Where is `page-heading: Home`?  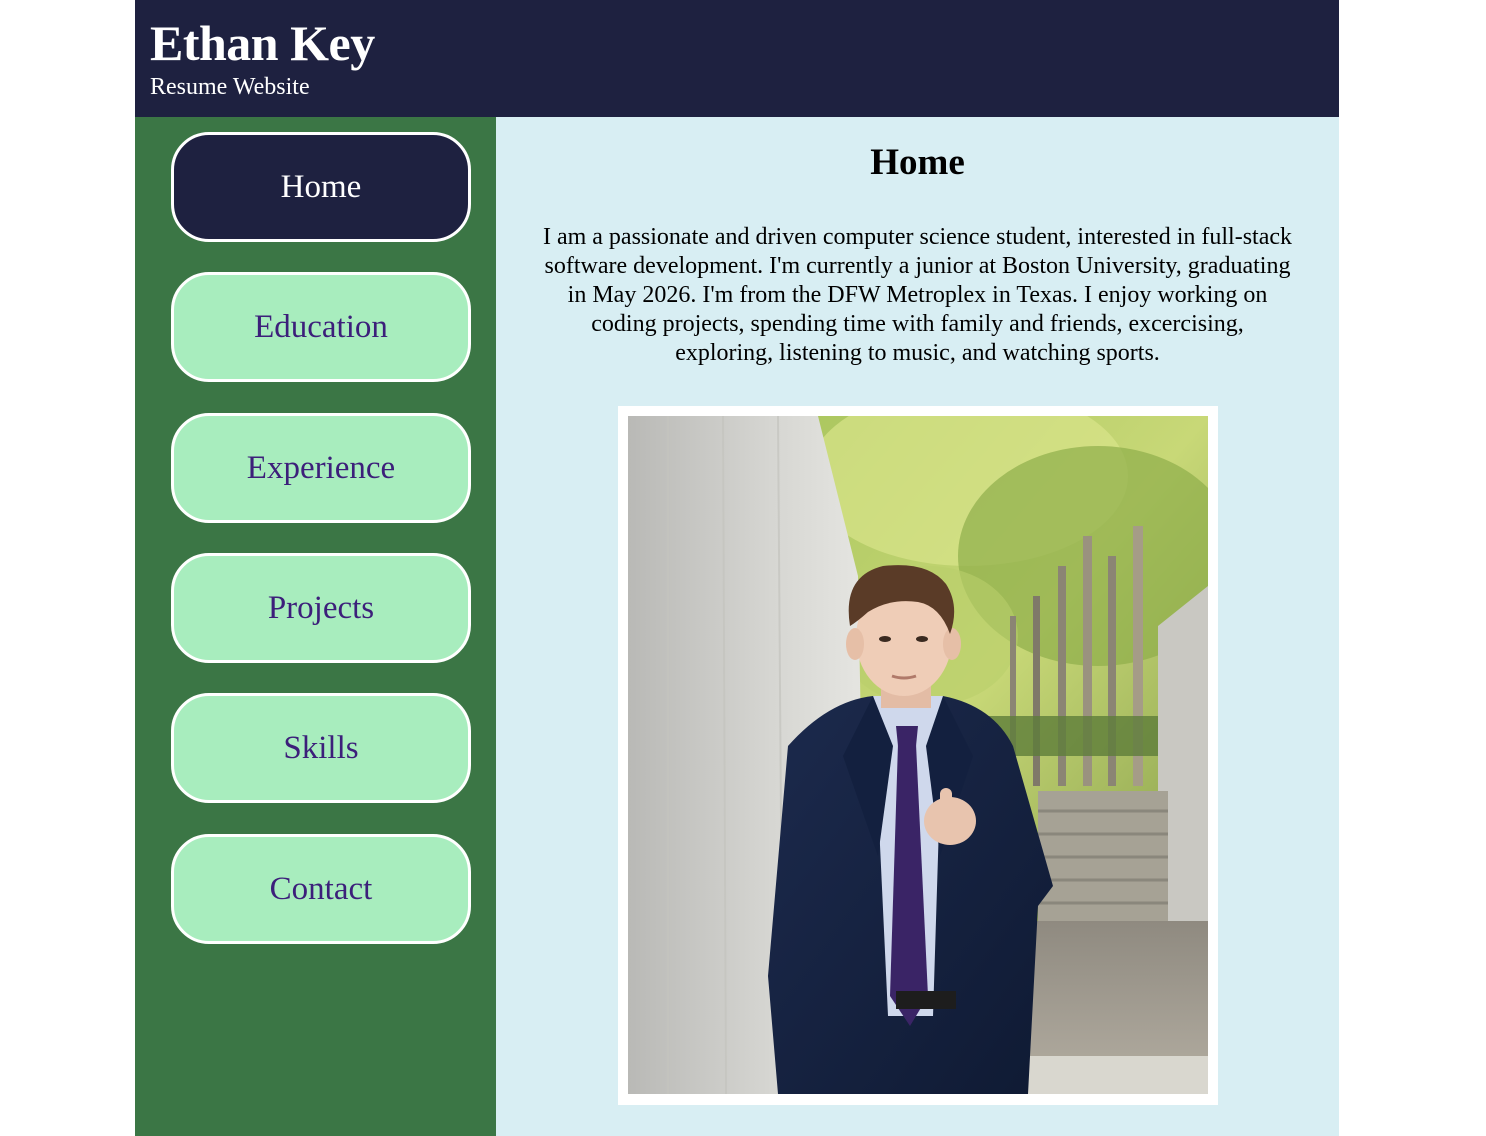 page-heading: Home is located at coordinates (917, 162).